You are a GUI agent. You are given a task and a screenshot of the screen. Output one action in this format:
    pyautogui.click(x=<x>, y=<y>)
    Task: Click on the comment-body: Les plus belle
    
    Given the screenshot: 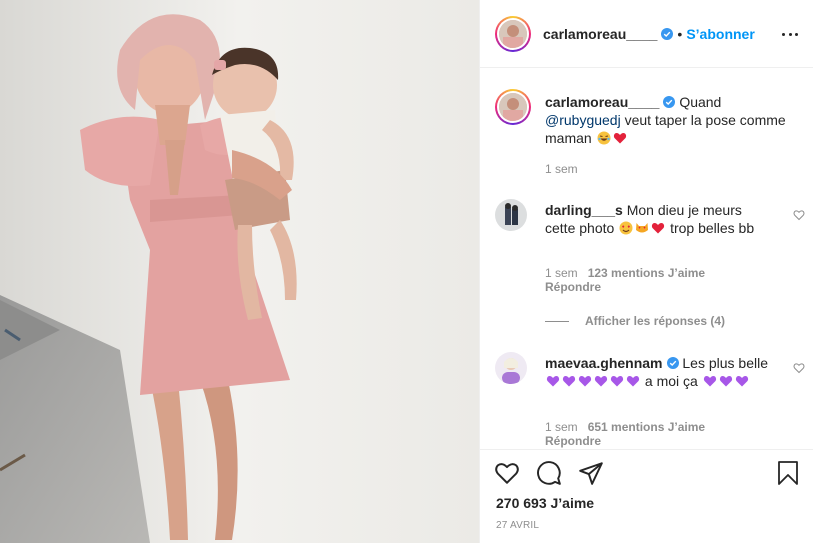 What is the action you would take?
    pyautogui.click(x=725, y=363)
    